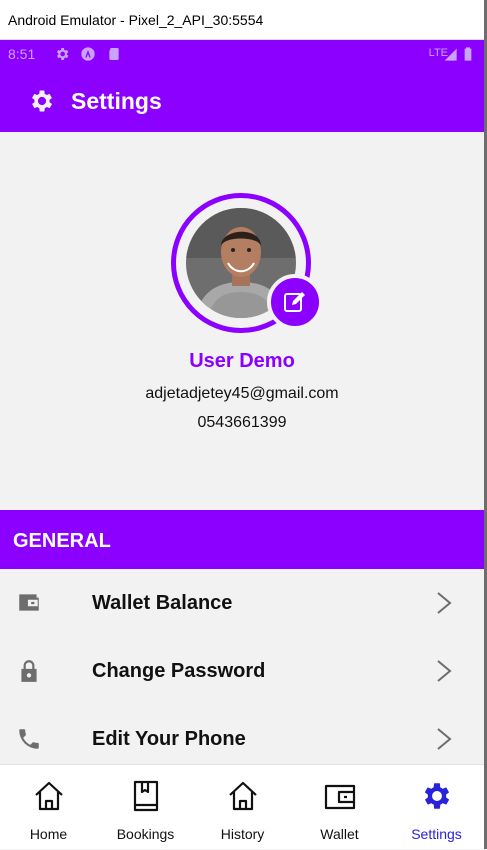 Image resolution: width=487 pixels, height=850 pixels. What do you see at coordinates (242, 361) in the screenshot?
I see `user-name: User Demo` at bounding box center [242, 361].